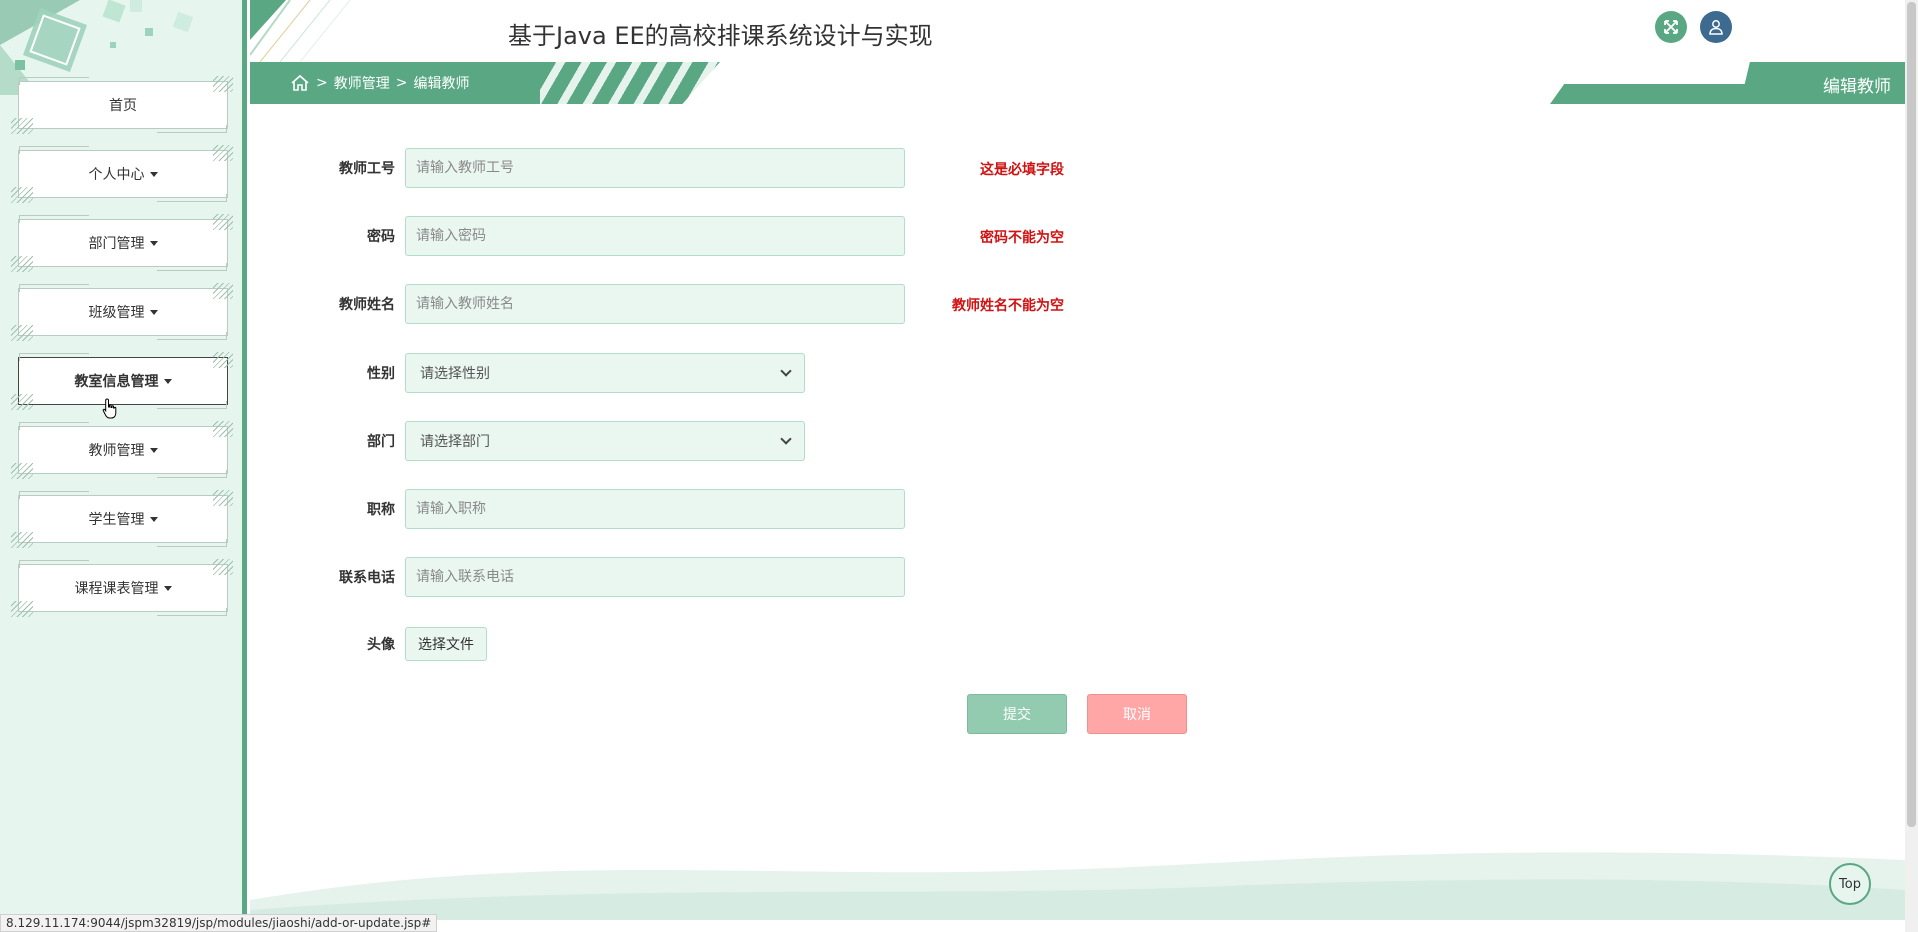 Image resolution: width=1918 pixels, height=932 pixels. I want to click on password-error: 密码不能为空, so click(1022, 238).